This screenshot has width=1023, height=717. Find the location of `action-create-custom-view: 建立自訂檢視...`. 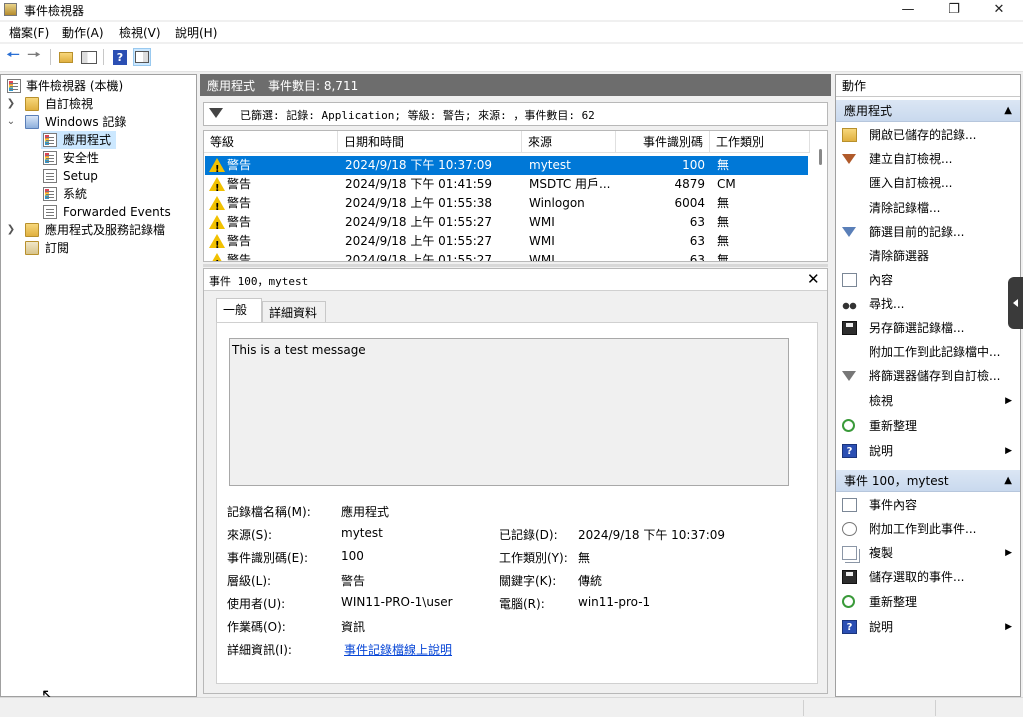

action-create-custom-view: 建立自訂檢視... is located at coordinates (928, 159).